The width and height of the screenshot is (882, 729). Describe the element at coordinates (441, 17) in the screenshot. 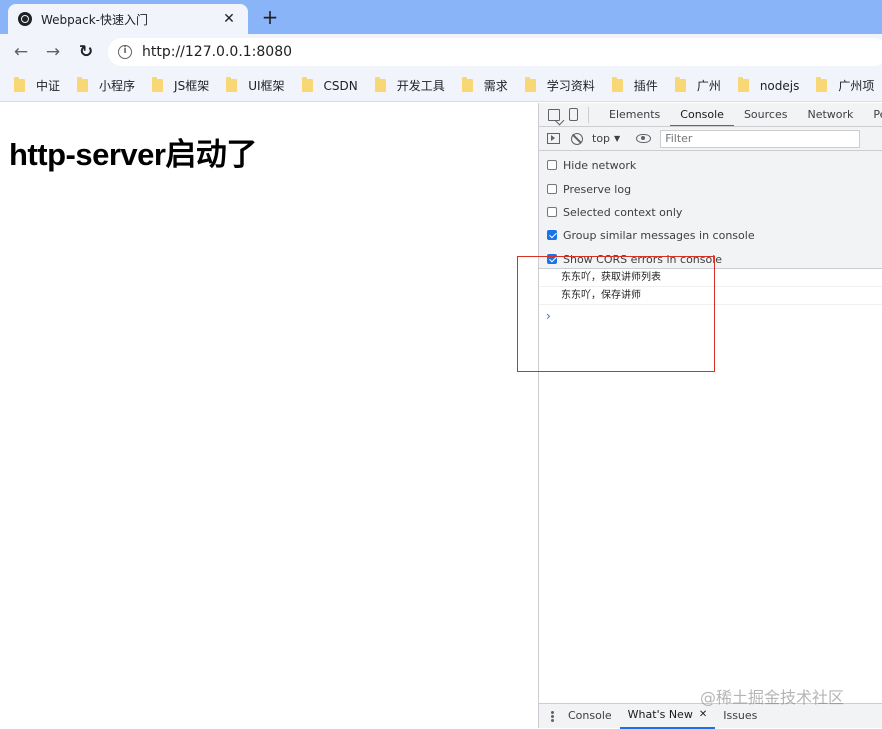

I see `tab-strip: Webpack-快速入门 ✕ +` at that location.